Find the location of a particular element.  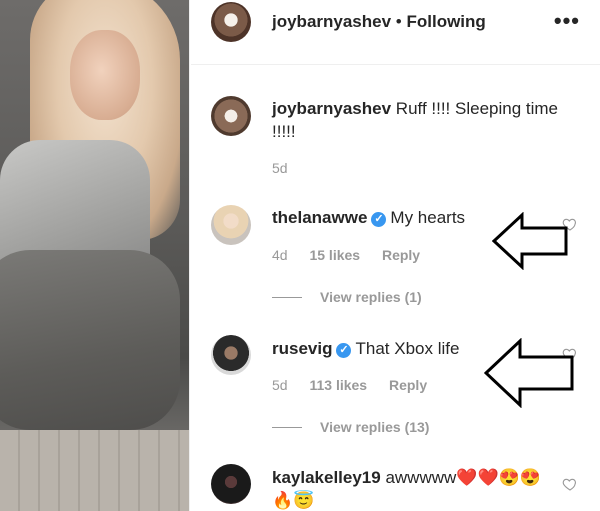

header-username: joybarnyashev is located at coordinates (331, 21).